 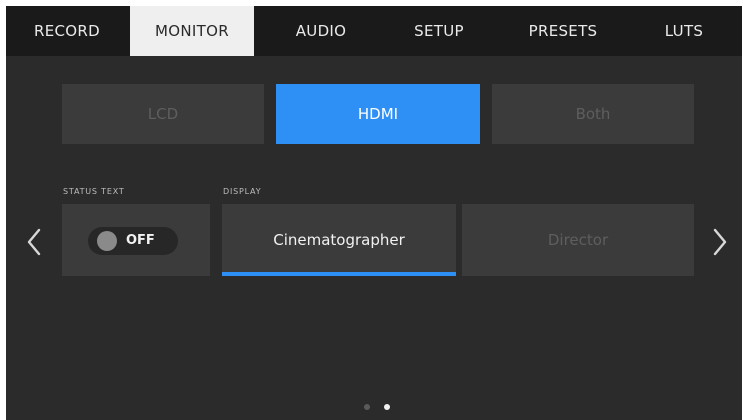 What do you see at coordinates (439, 31) in the screenshot?
I see `tab-setup: SETUP` at bounding box center [439, 31].